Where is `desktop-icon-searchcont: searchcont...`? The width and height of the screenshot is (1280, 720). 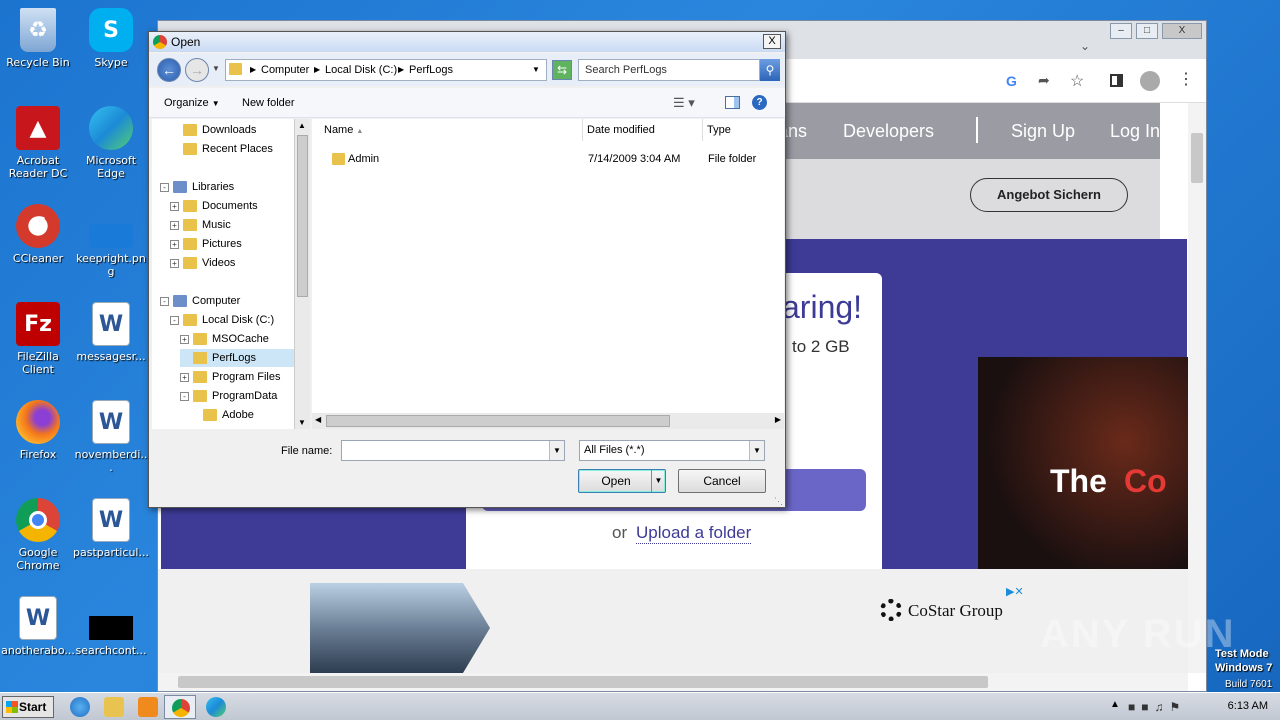
desktop-icon-searchcont: searchcont... is located at coordinates (111, 626).